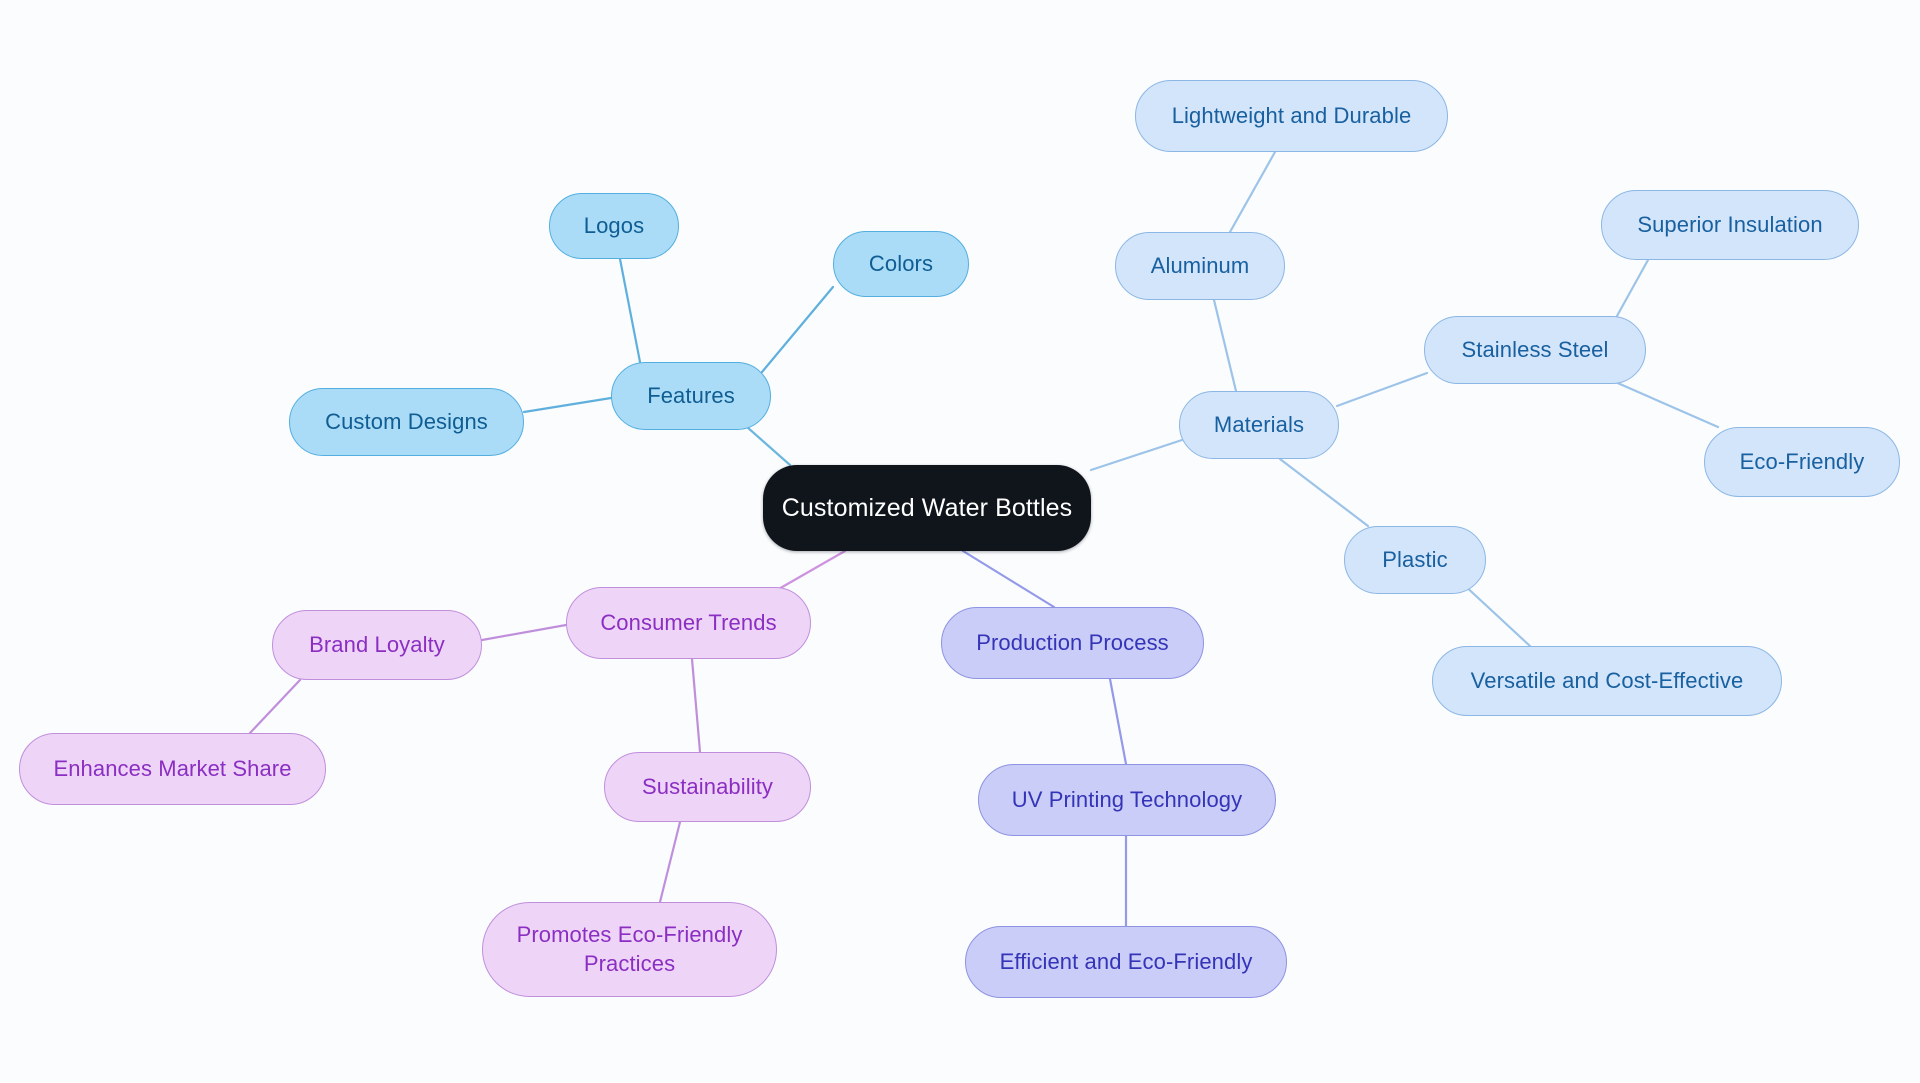 The height and width of the screenshot is (1083, 1920). I want to click on mindmap-node-promotes-eco: Promotes Eco-Friendly Practices, so click(629, 949).